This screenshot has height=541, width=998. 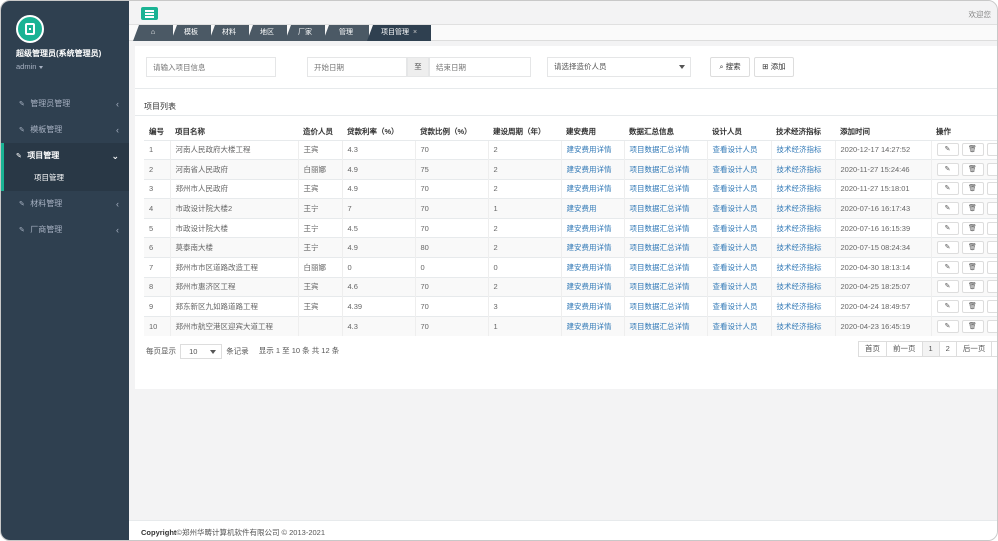 What do you see at coordinates (65, 130) in the screenshot?
I see `sidebar-item-template: ✎ 模板管理 ‹` at bounding box center [65, 130].